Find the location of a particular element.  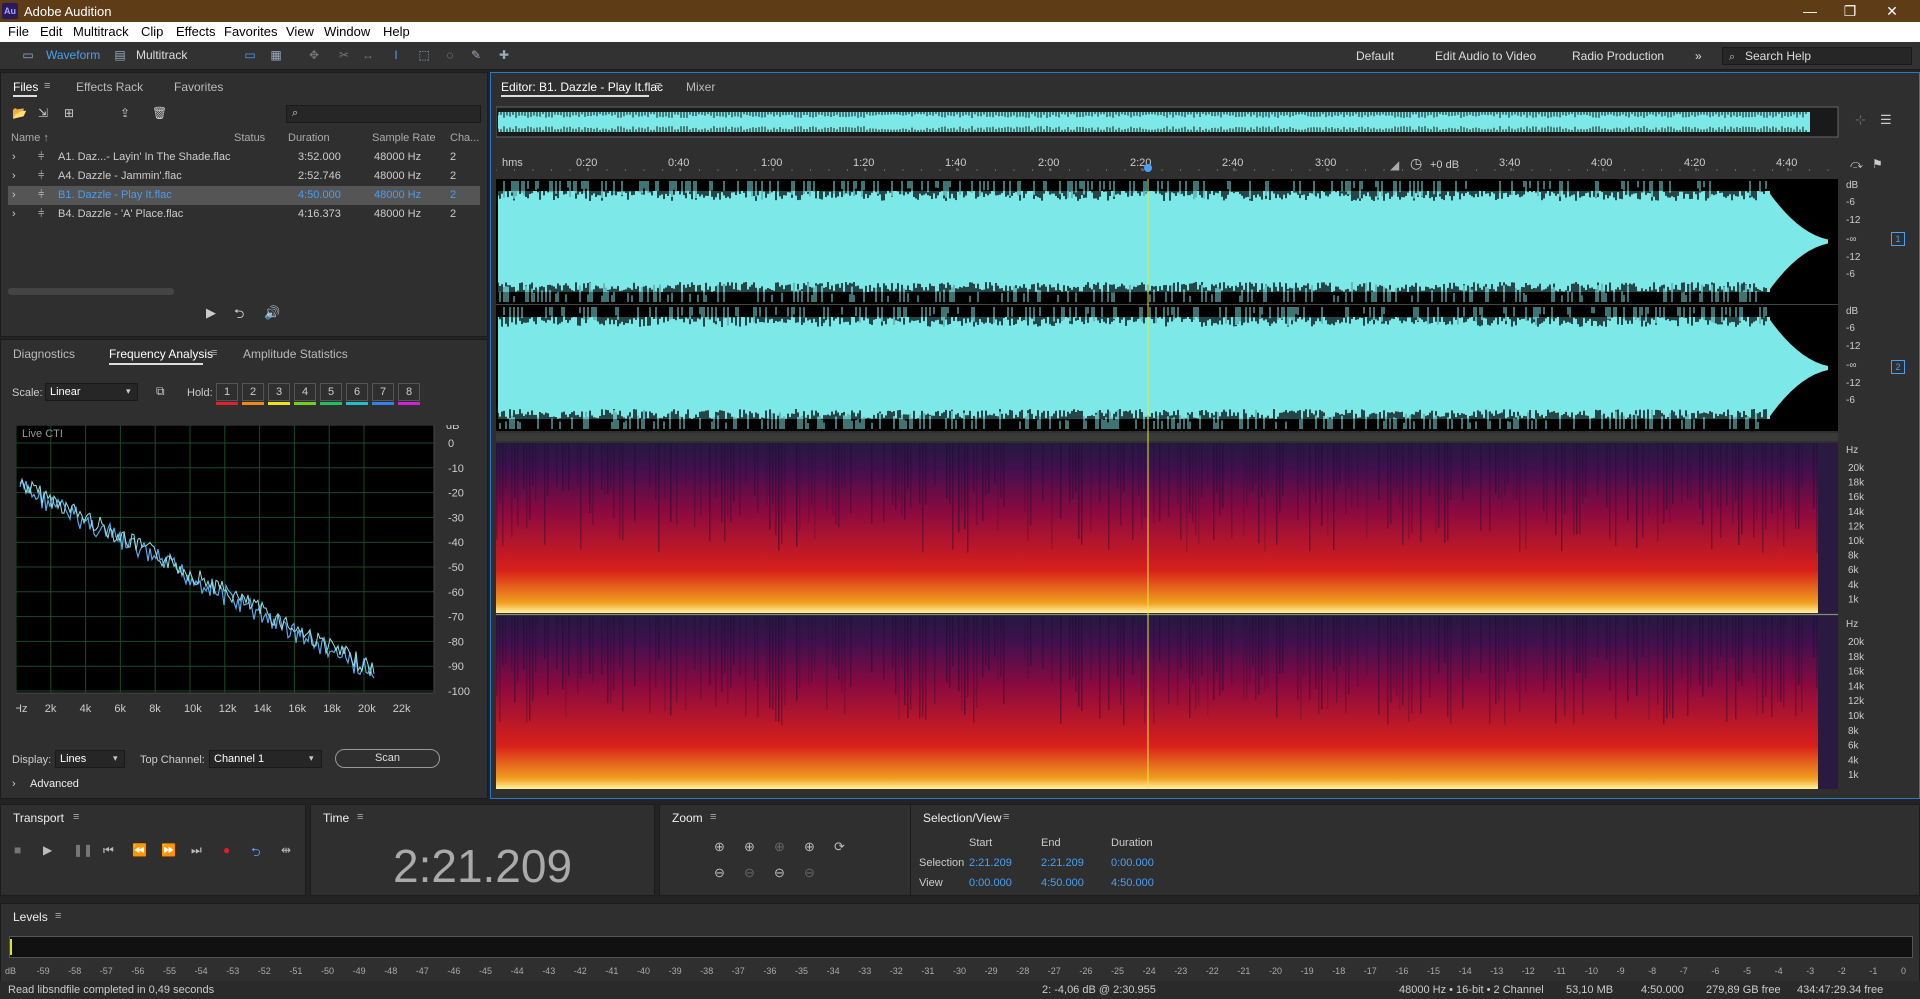

menu-window: Window is located at coordinates (347, 31).